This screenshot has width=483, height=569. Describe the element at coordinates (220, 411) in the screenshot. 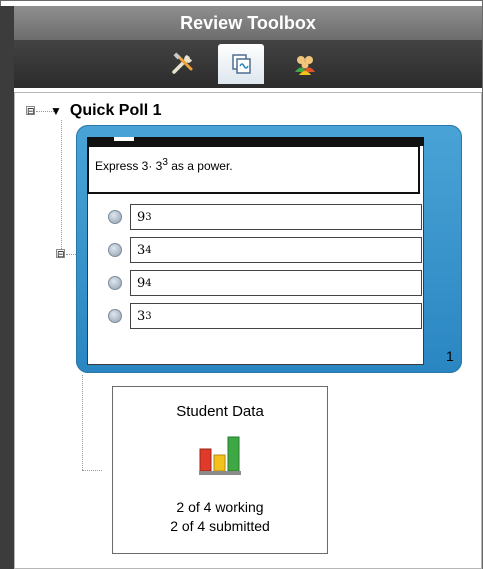

I see `student-data-title: Student Data` at that location.